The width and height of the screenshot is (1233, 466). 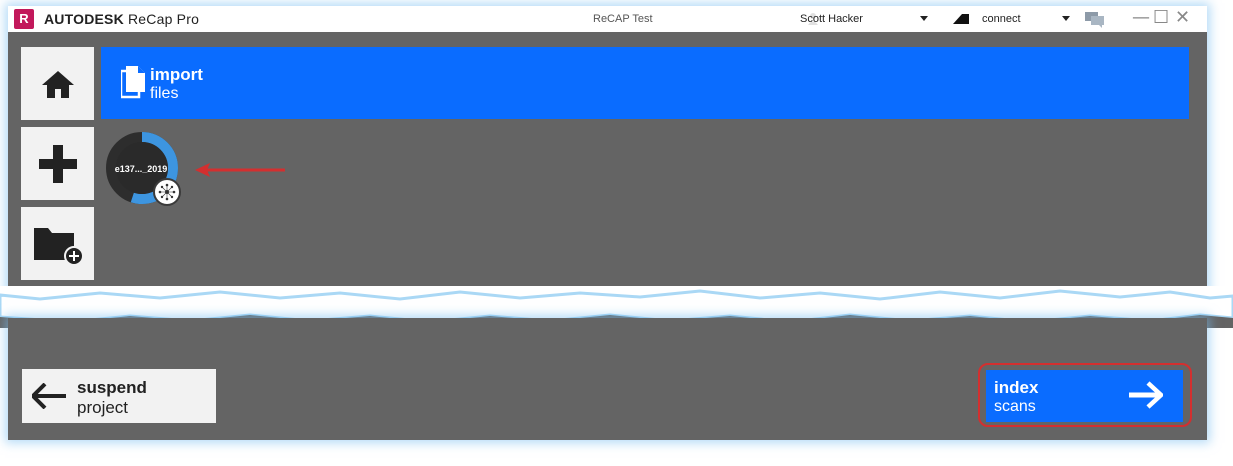 What do you see at coordinates (1161, 17) in the screenshot?
I see `maximize-button: ☐` at bounding box center [1161, 17].